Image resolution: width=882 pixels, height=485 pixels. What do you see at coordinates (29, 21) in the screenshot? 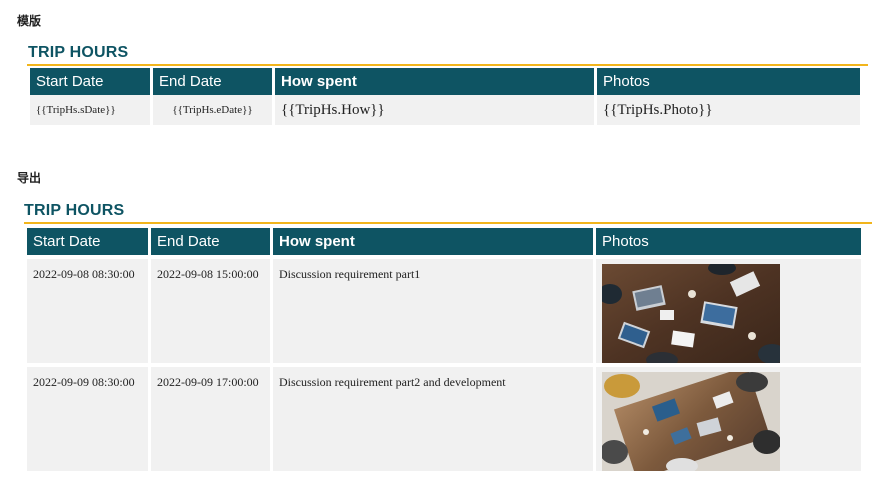
I see `template-section-label: 模版` at bounding box center [29, 21].